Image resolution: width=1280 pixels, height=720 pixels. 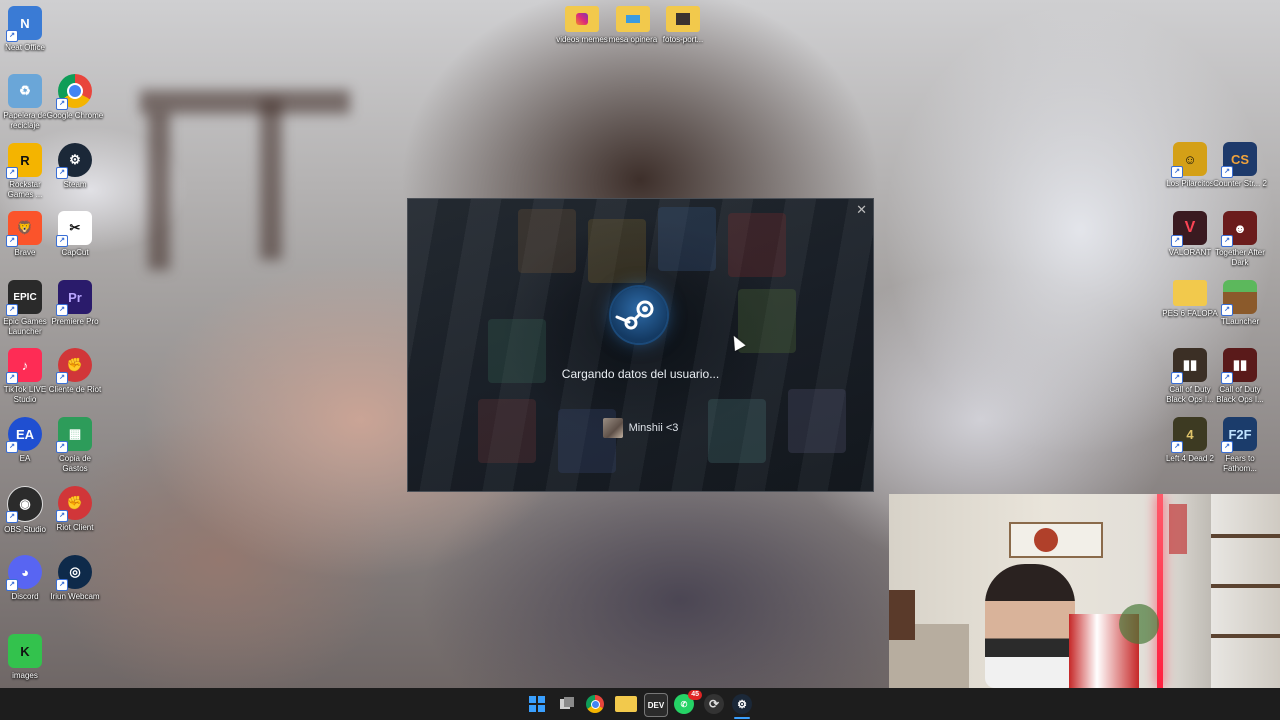 I want to click on desktop-icon-cliente-de-riot: ✊ ↗ Cliente de Riot, so click(x=75, y=371).